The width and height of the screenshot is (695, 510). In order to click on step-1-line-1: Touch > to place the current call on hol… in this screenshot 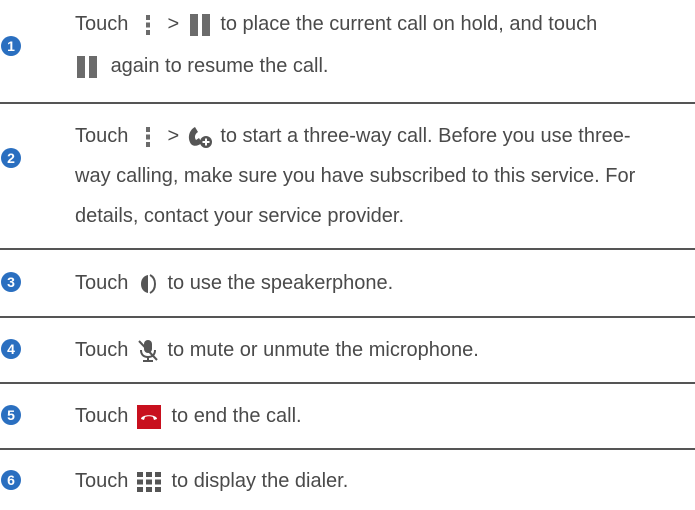, I will do `click(375, 24)`.